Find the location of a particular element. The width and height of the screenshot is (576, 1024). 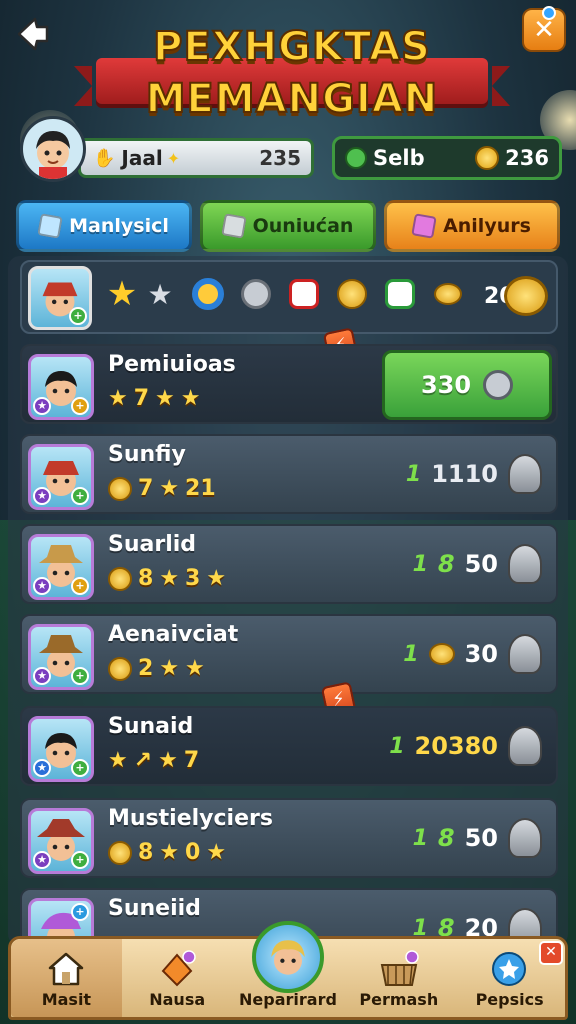

arrow-icon: ↗ is located at coordinates (143, 760).